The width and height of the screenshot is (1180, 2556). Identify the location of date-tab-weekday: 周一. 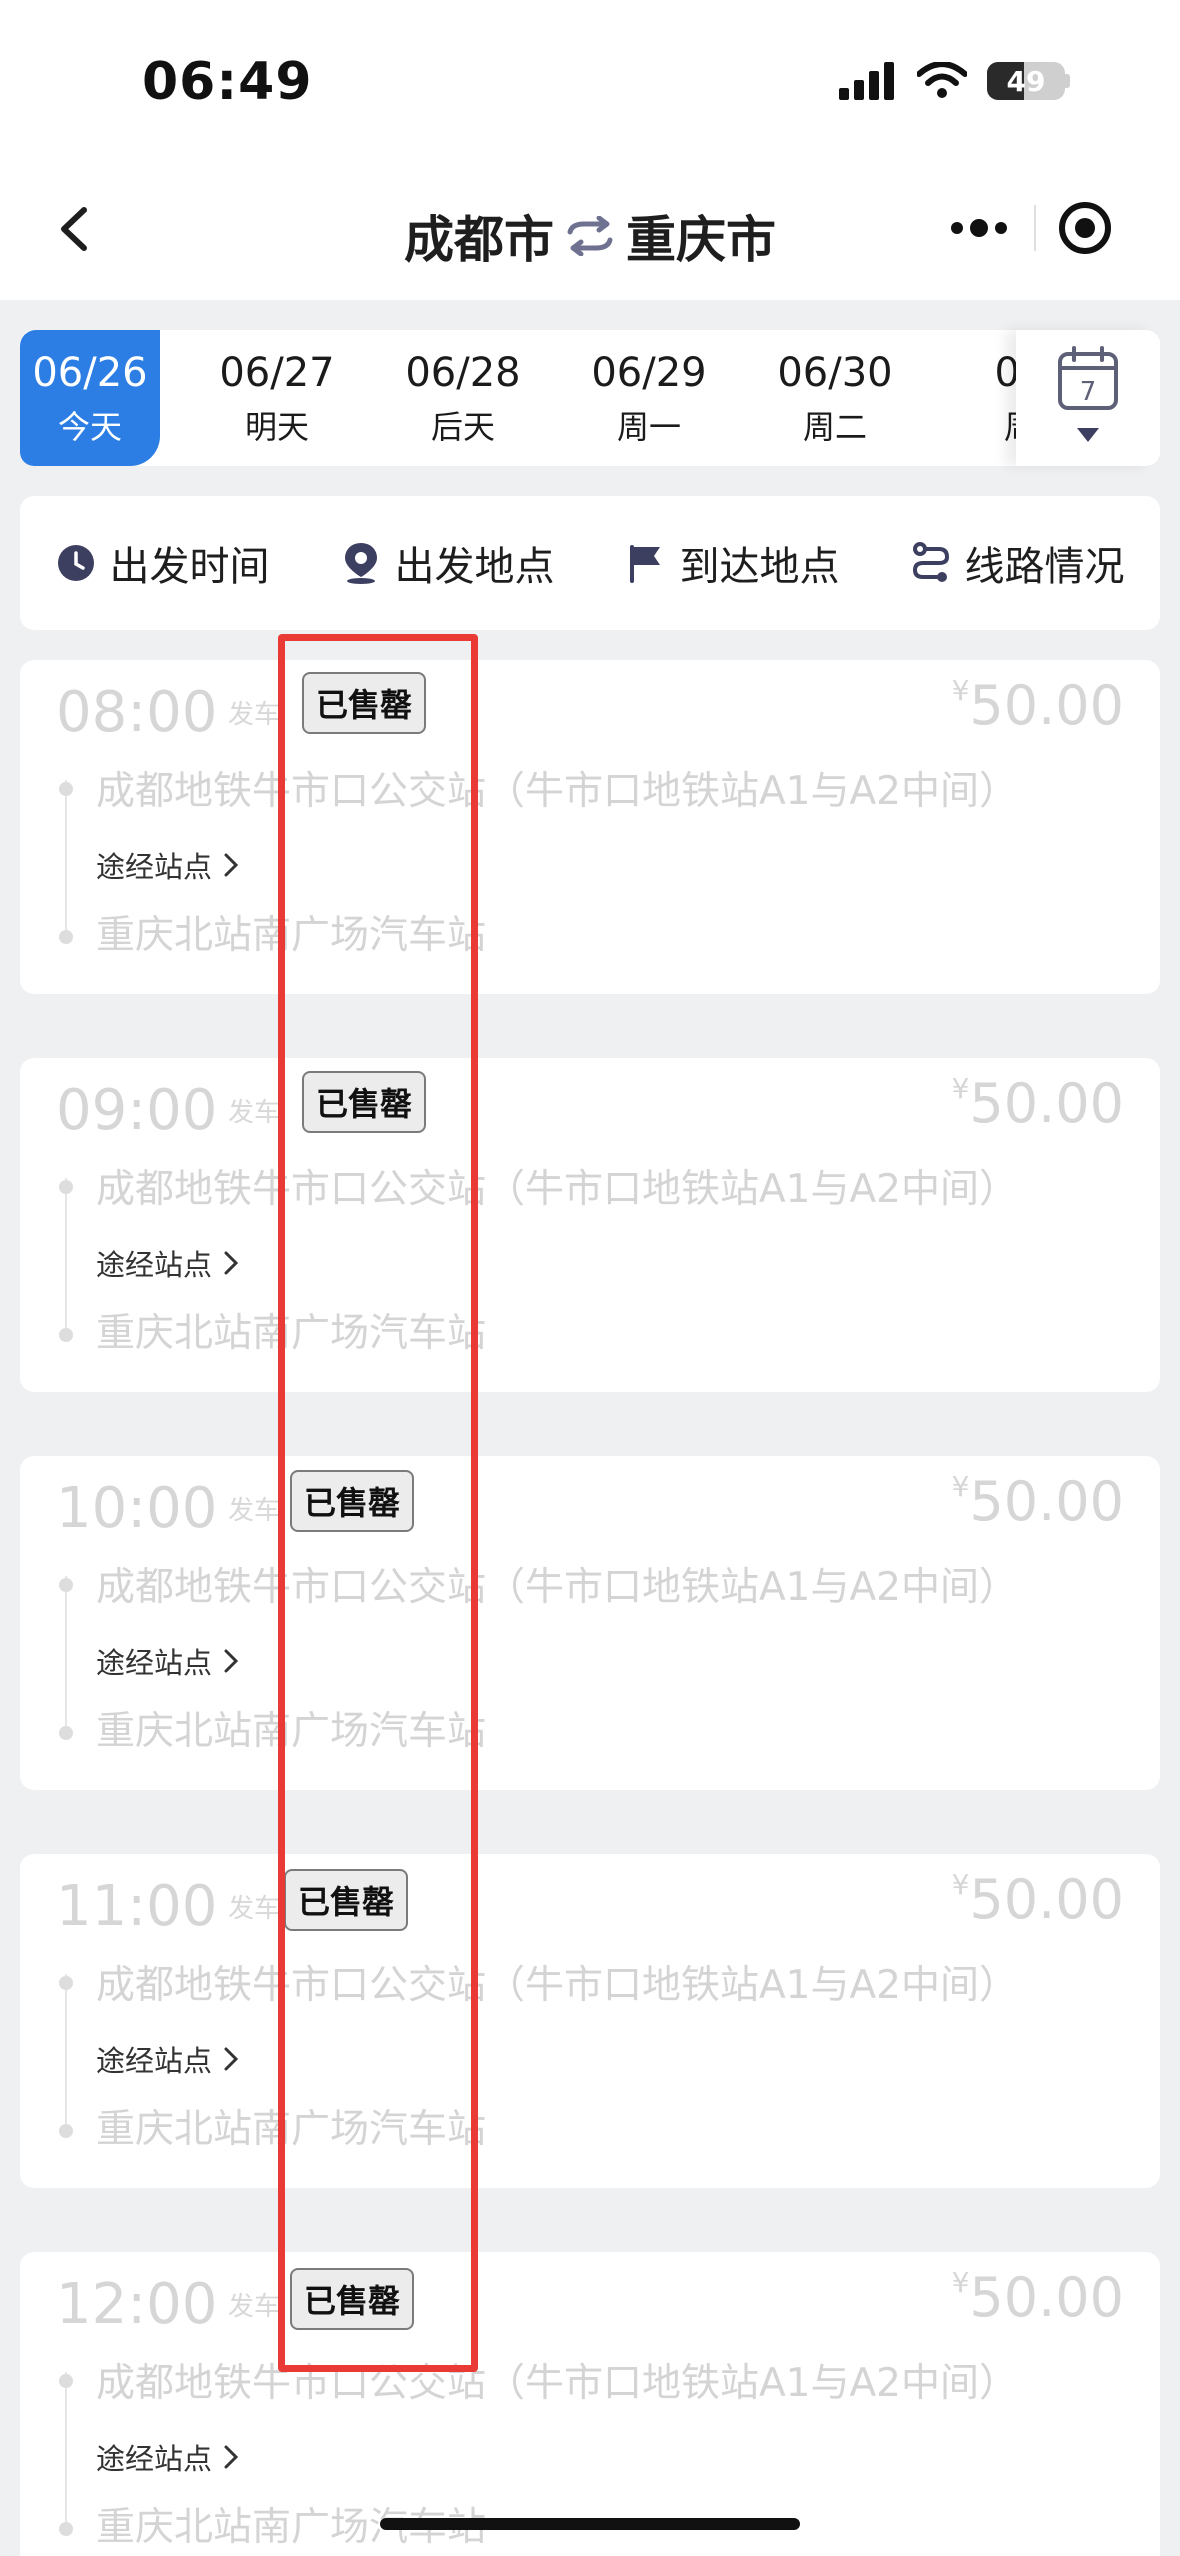
(648, 427).